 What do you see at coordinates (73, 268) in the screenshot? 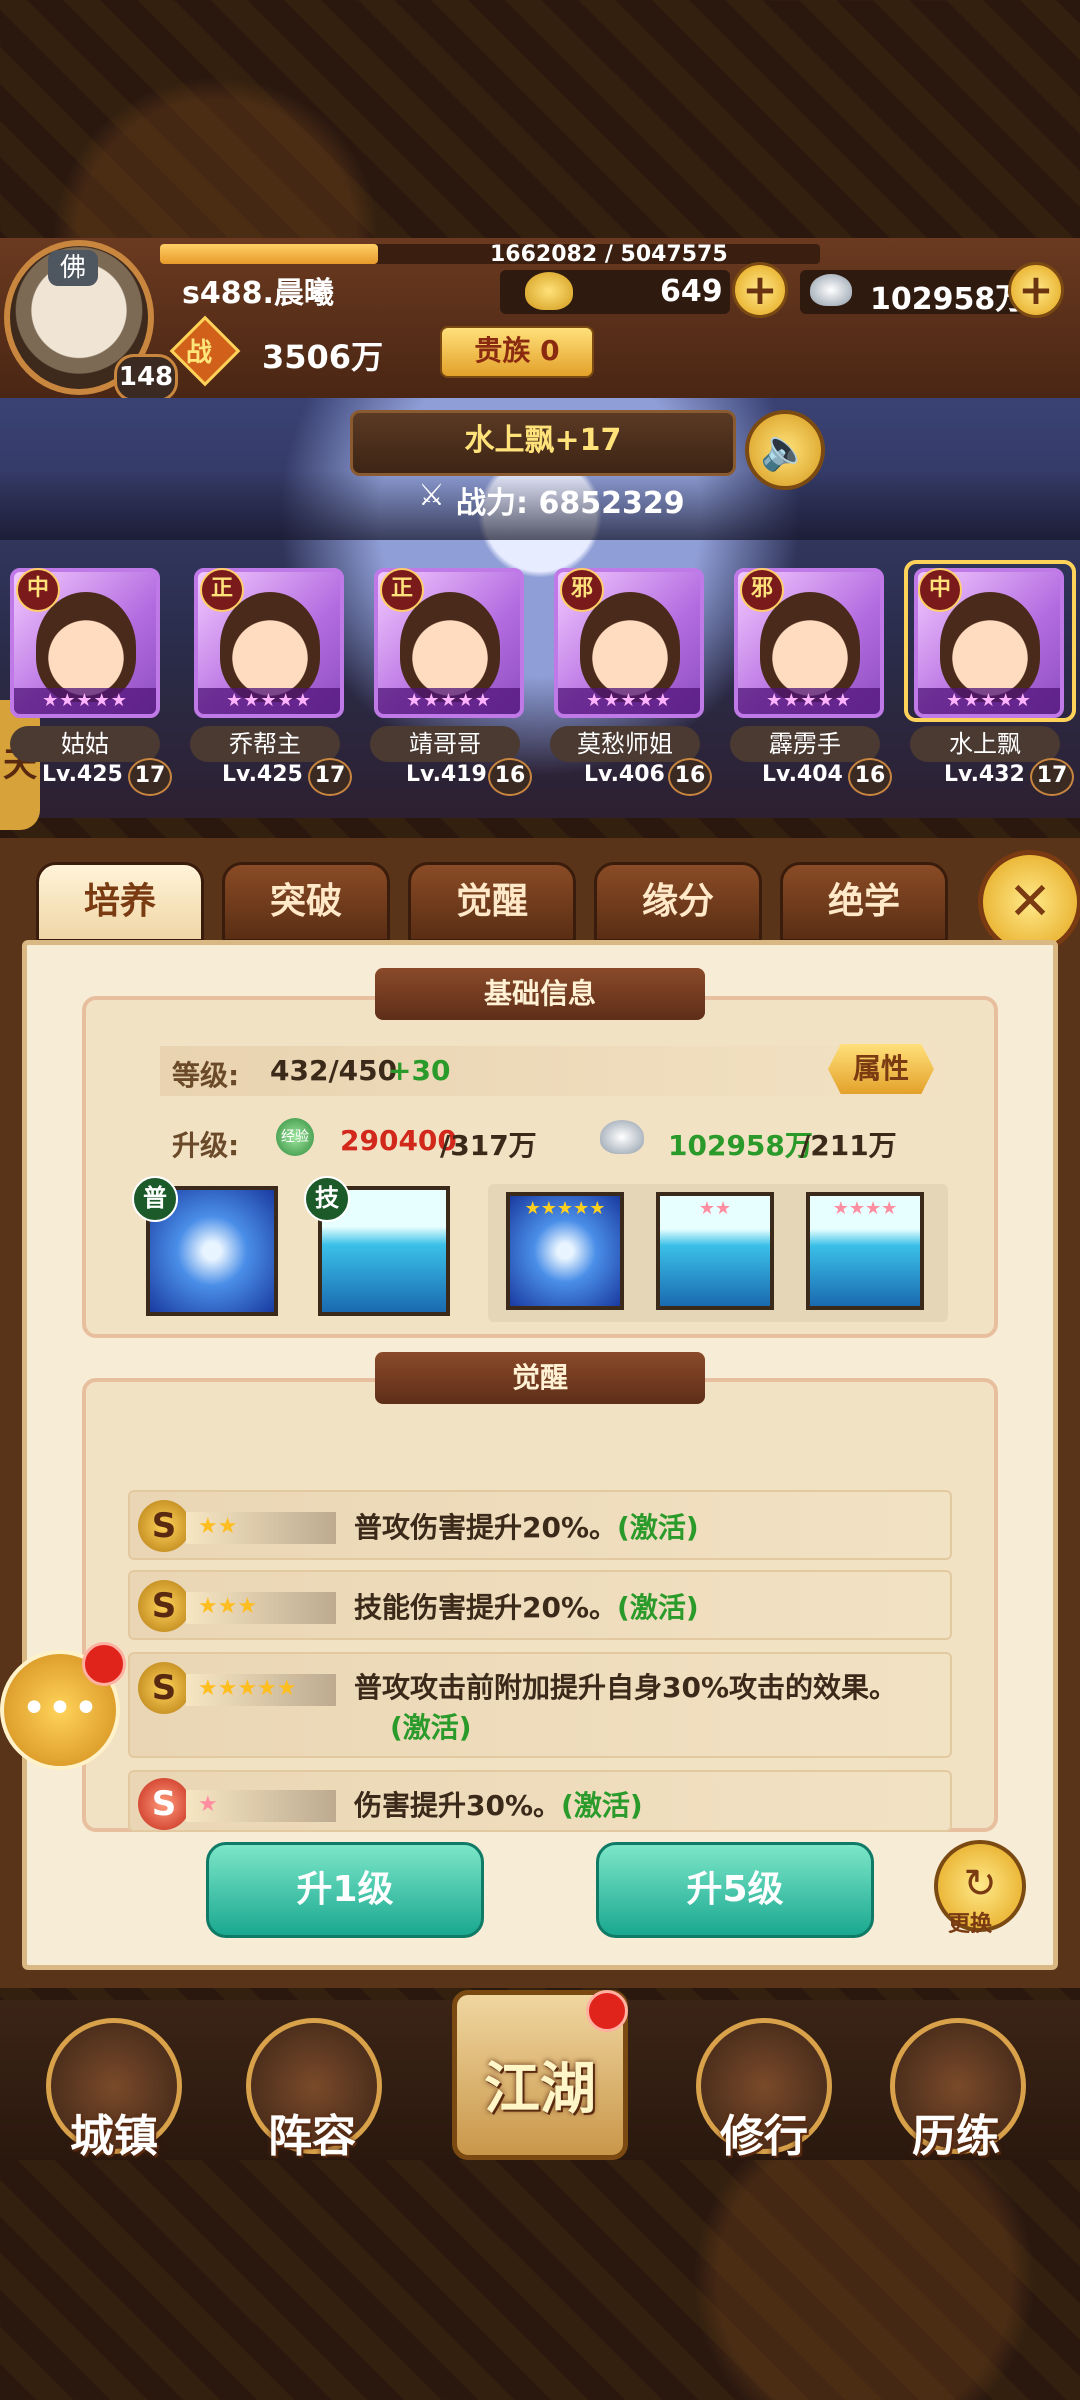
I see `avatar-badge: 佛` at bounding box center [73, 268].